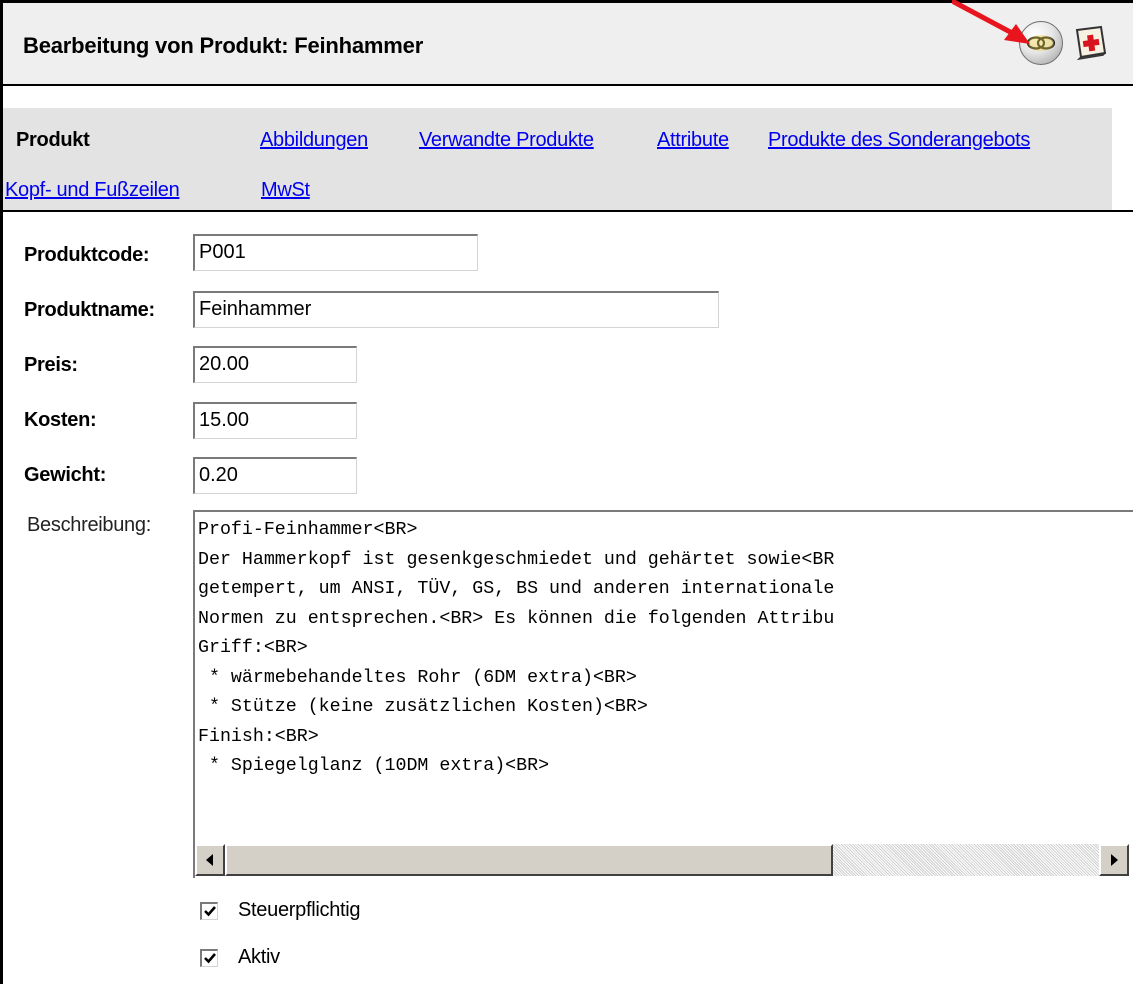 This screenshot has height=984, width=1133. What do you see at coordinates (285, 190) in the screenshot?
I see `tab-mwst: MwSt` at bounding box center [285, 190].